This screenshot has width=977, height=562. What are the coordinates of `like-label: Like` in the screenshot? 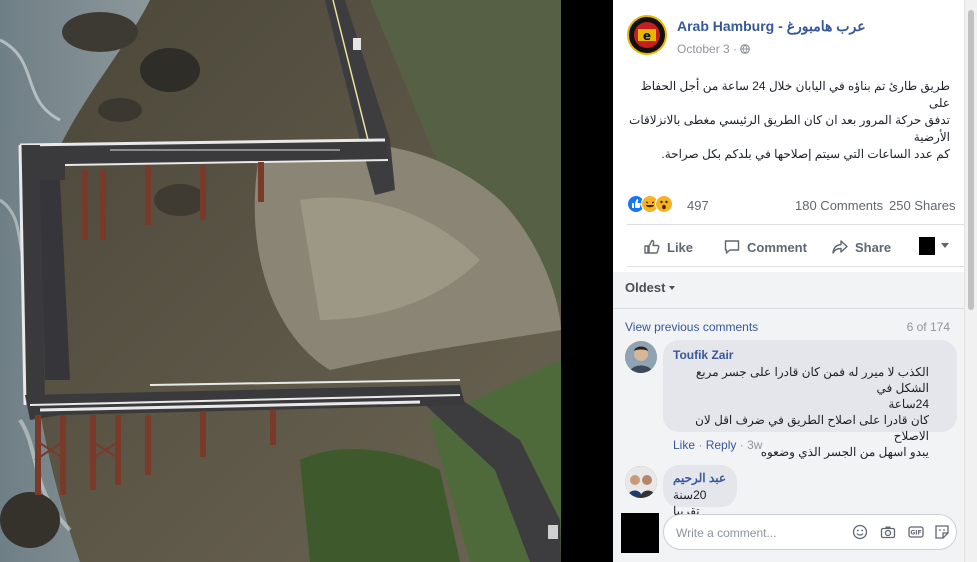 It's located at (680, 247).